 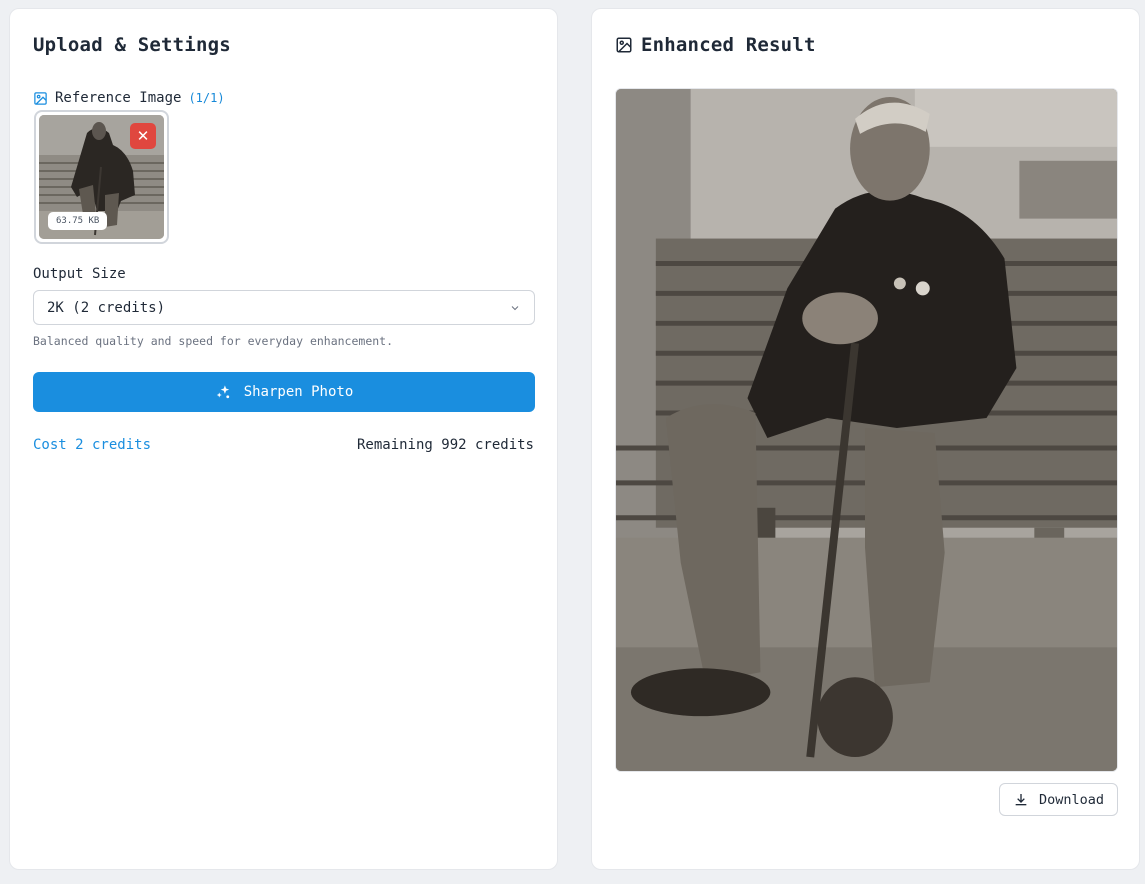 I want to click on reference-image-count: (1/1), so click(x=206, y=98).